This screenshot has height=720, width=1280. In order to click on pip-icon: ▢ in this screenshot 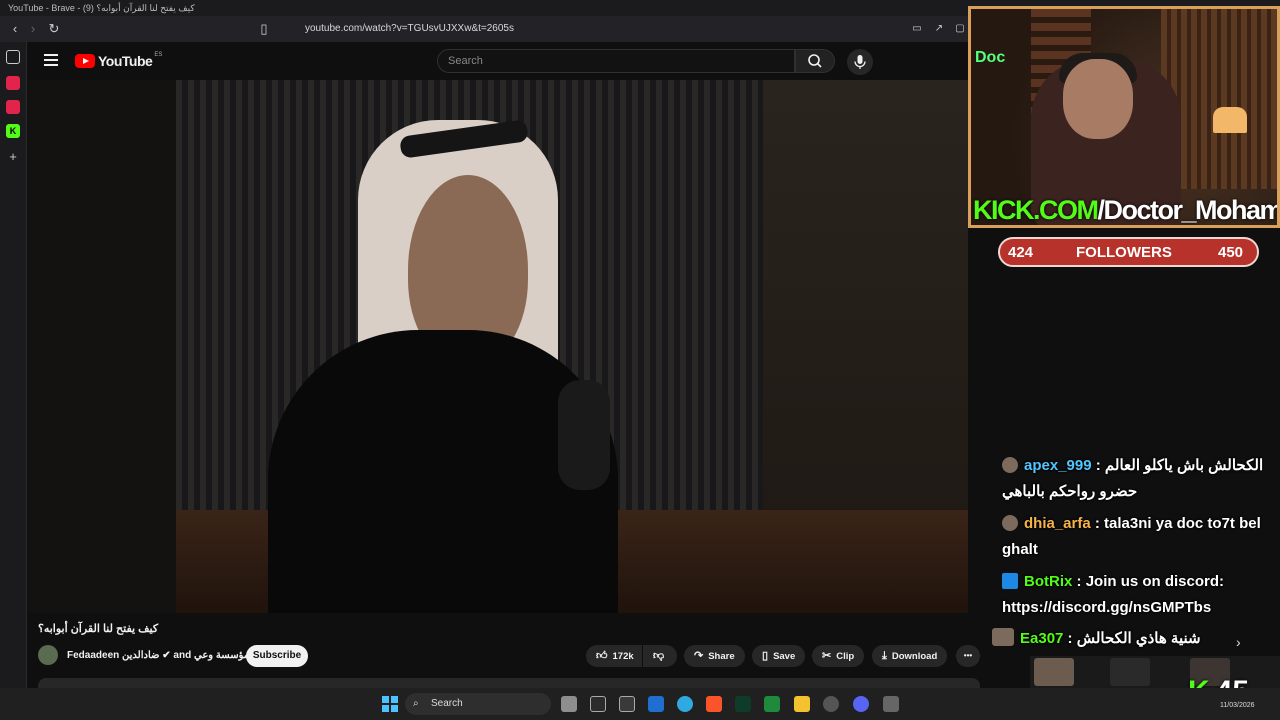, I will do `click(960, 29)`.